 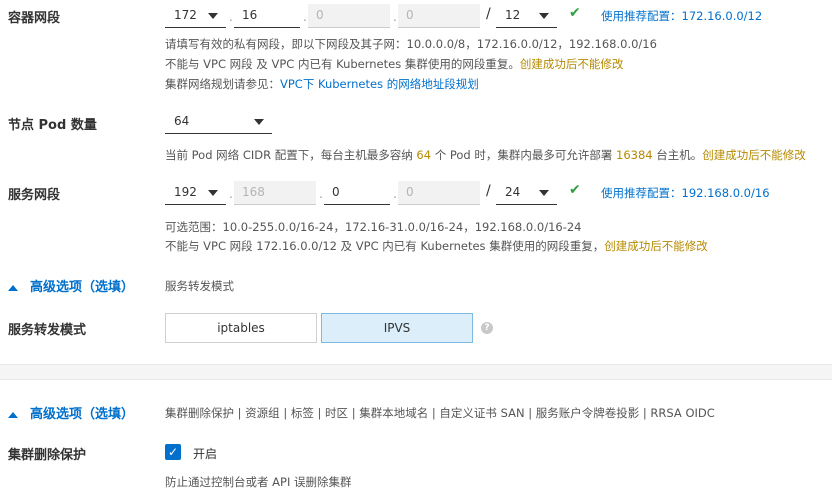 I want to click on node-pod-help-warning: 创建成功后不能修改, so click(x=754, y=155).